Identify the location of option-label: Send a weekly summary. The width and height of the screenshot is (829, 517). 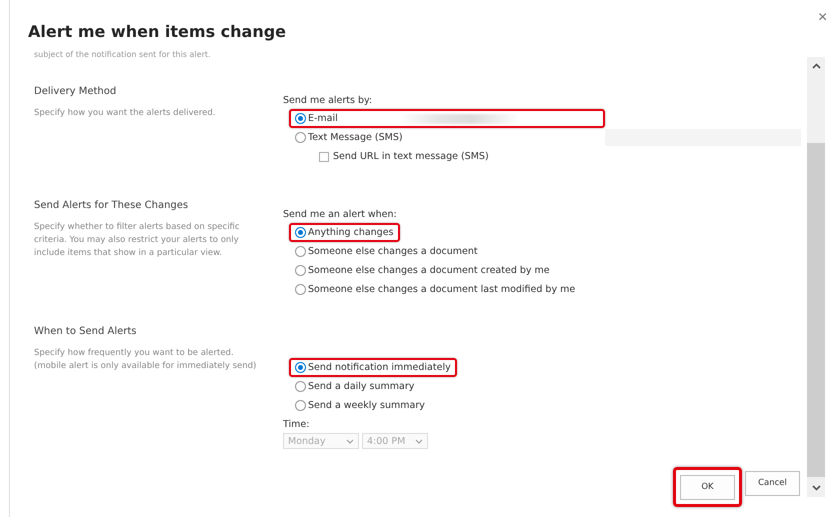
(366, 405).